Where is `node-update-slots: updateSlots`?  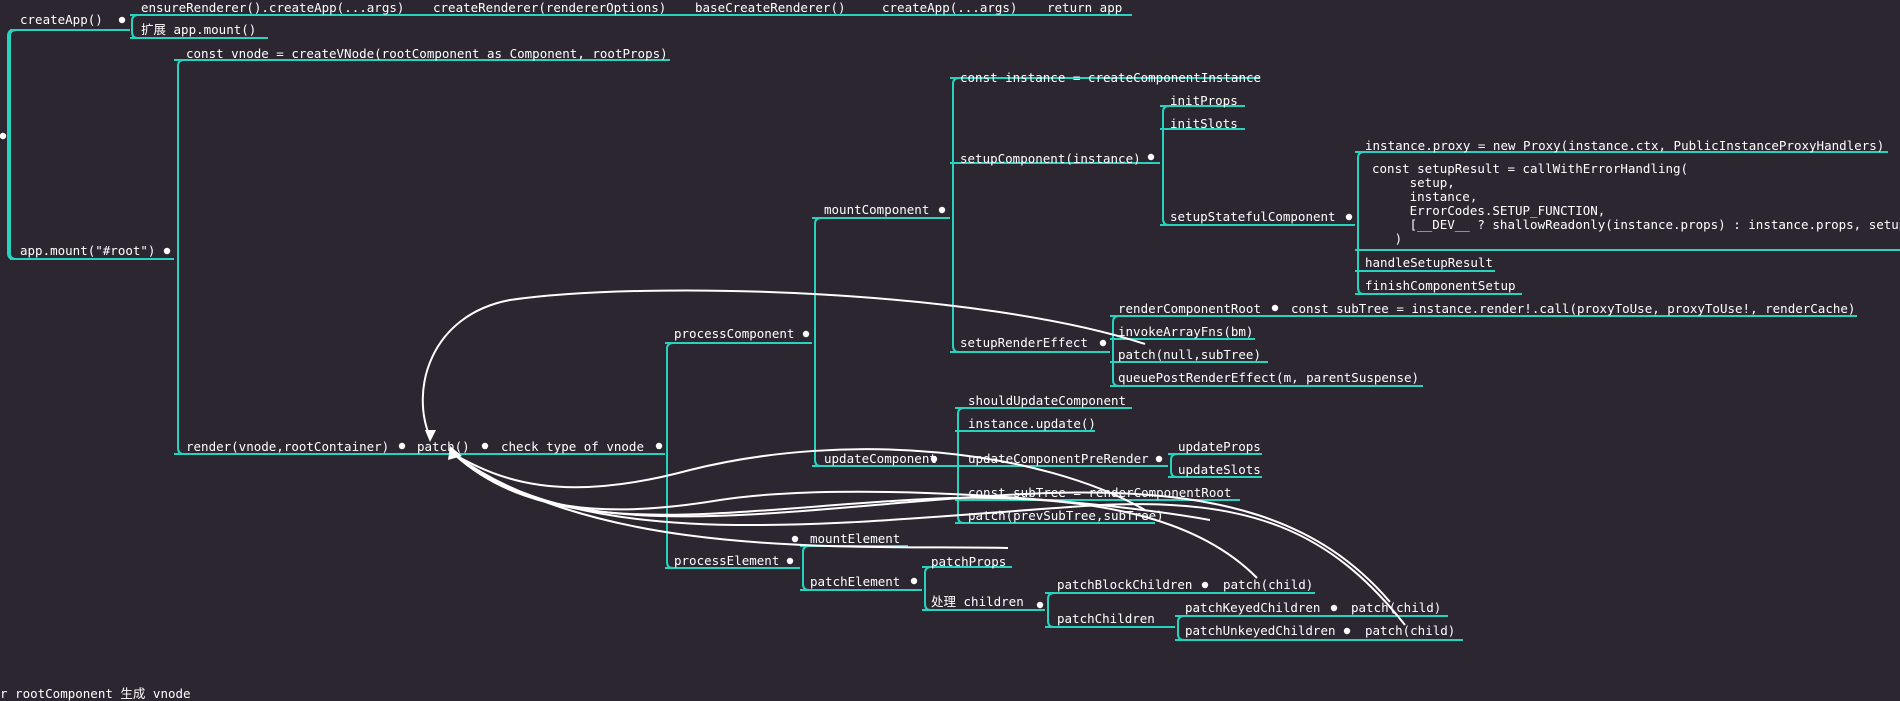 node-update-slots: updateSlots is located at coordinates (1219, 470).